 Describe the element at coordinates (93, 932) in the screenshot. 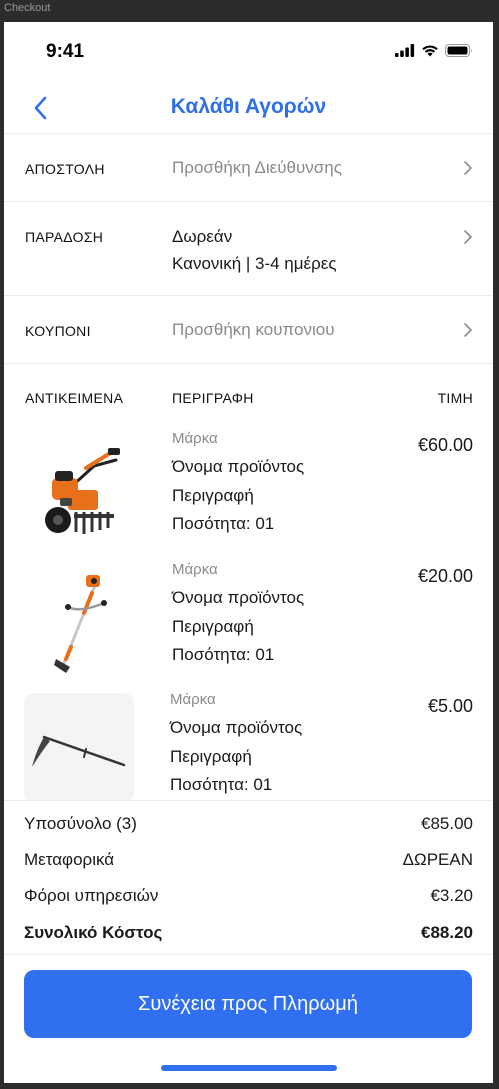

I see `total-label: Συνολικό Κόστος` at that location.